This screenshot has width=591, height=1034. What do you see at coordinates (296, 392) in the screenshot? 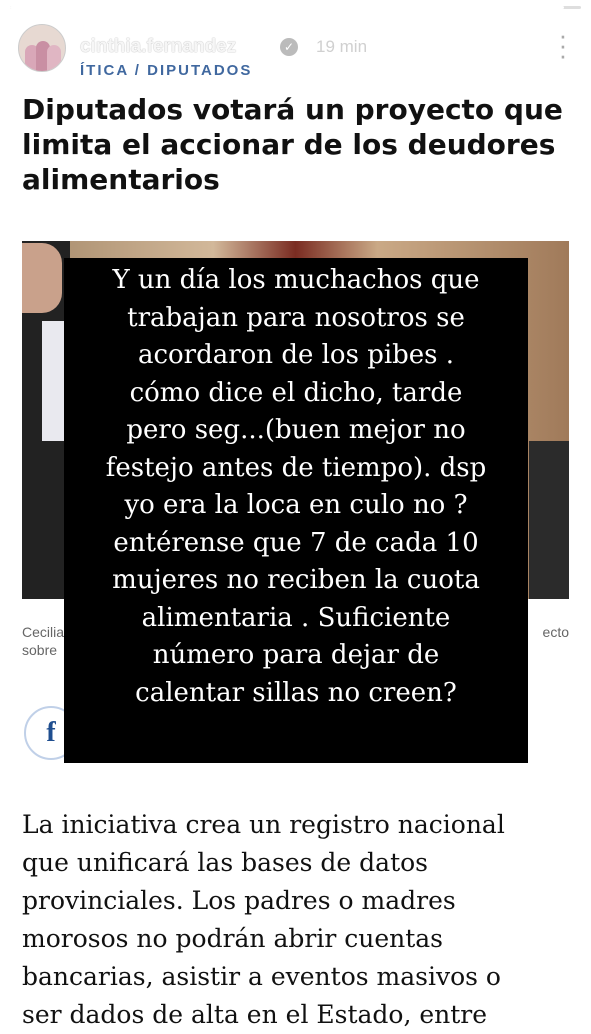
I see `overlay-text-line: cómo dice el dicho, tarde` at bounding box center [296, 392].